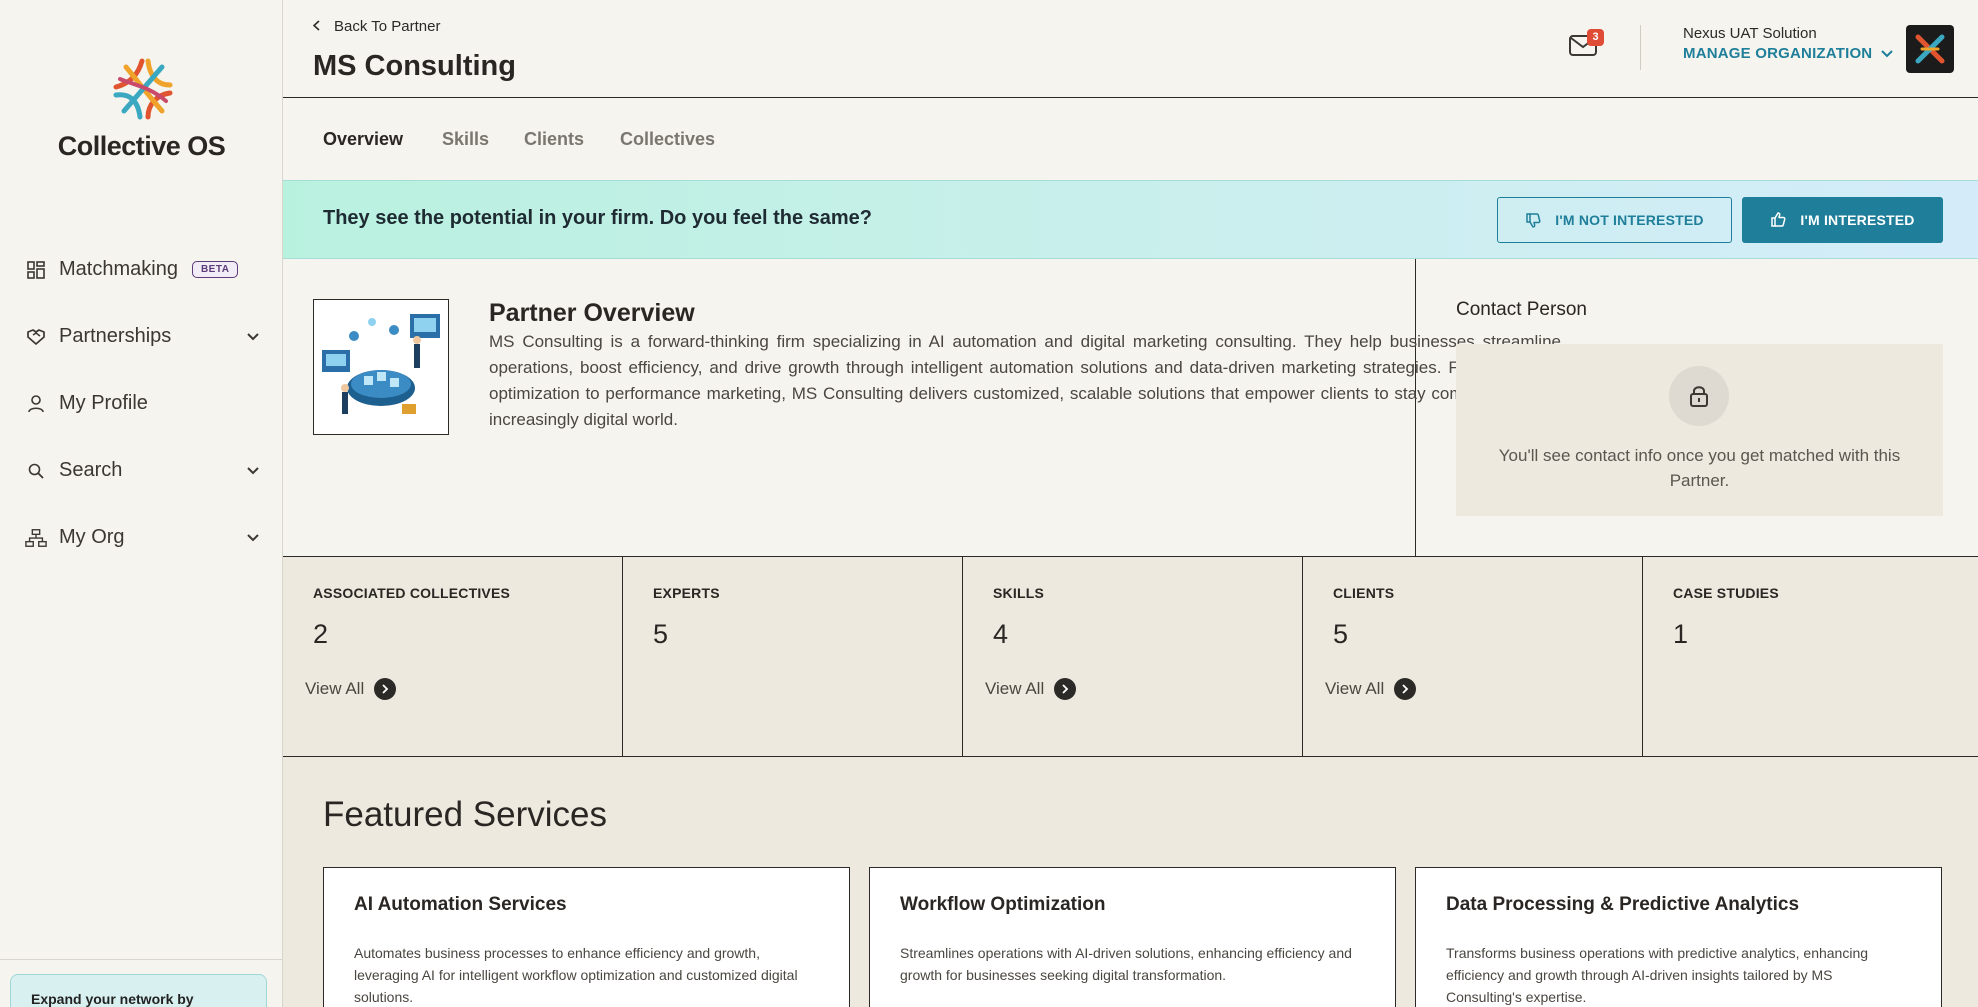 This screenshot has width=1978, height=1007. What do you see at coordinates (381, 367) in the screenshot?
I see `partner-illustration` at bounding box center [381, 367].